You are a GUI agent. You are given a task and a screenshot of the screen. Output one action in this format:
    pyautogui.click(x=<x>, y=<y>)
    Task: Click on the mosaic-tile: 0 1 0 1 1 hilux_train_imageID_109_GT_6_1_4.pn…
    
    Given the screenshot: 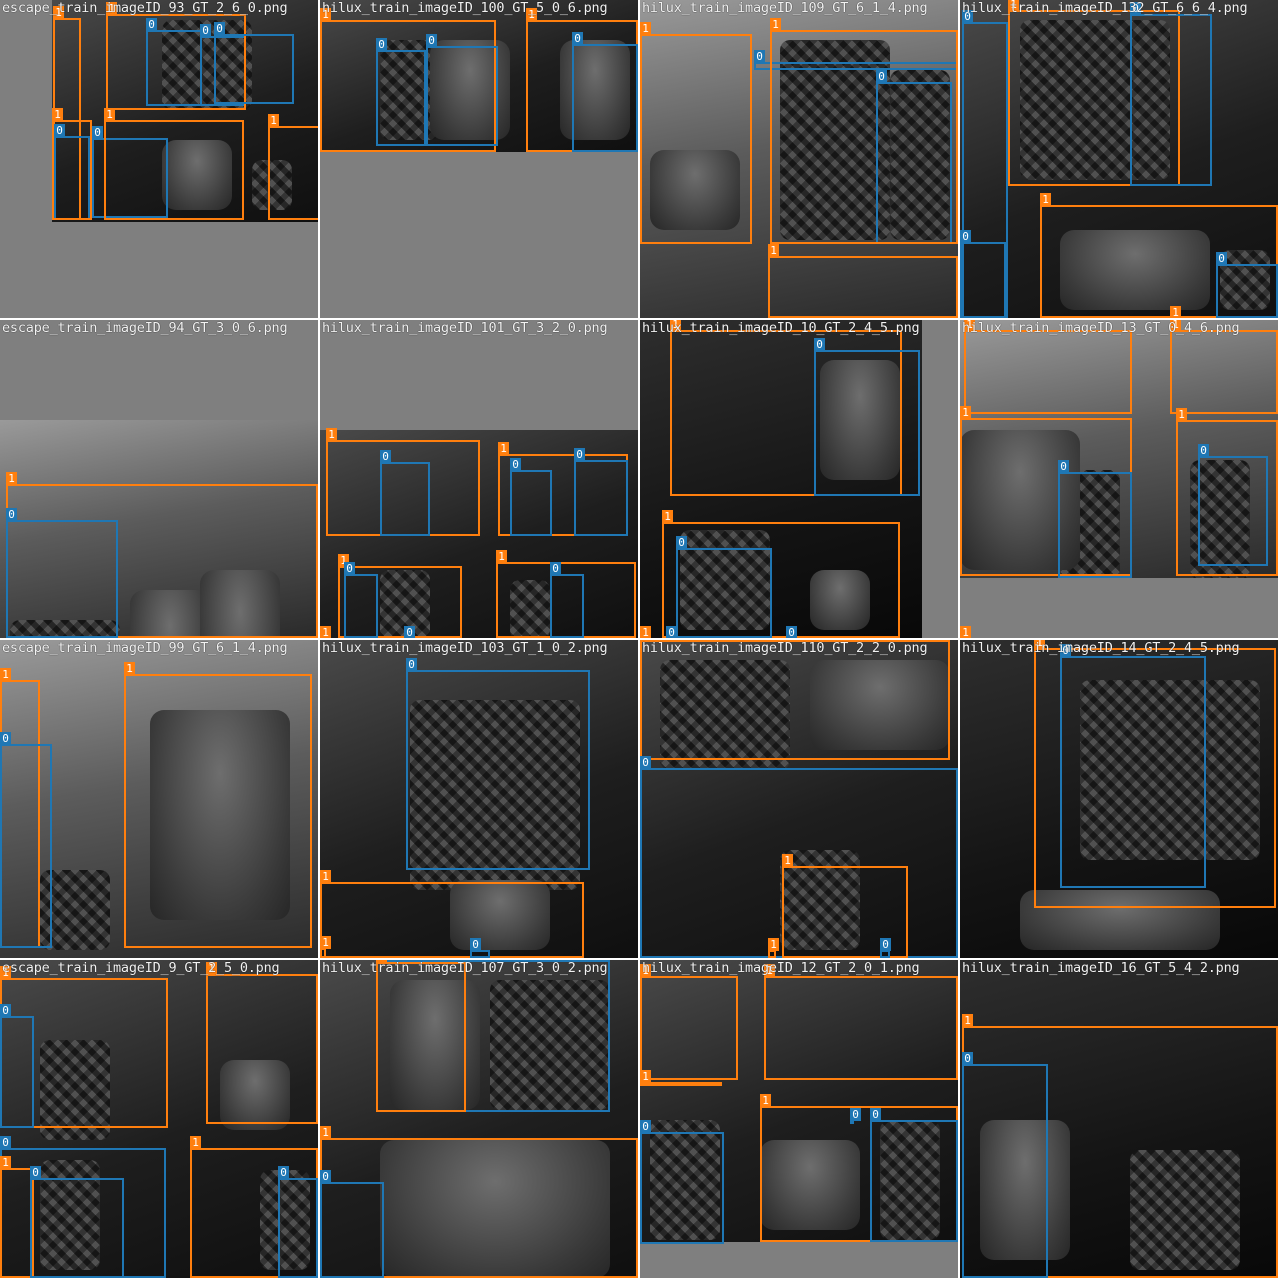 What is the action you would take?
    pyautogui.click(x=799, y=159)
    